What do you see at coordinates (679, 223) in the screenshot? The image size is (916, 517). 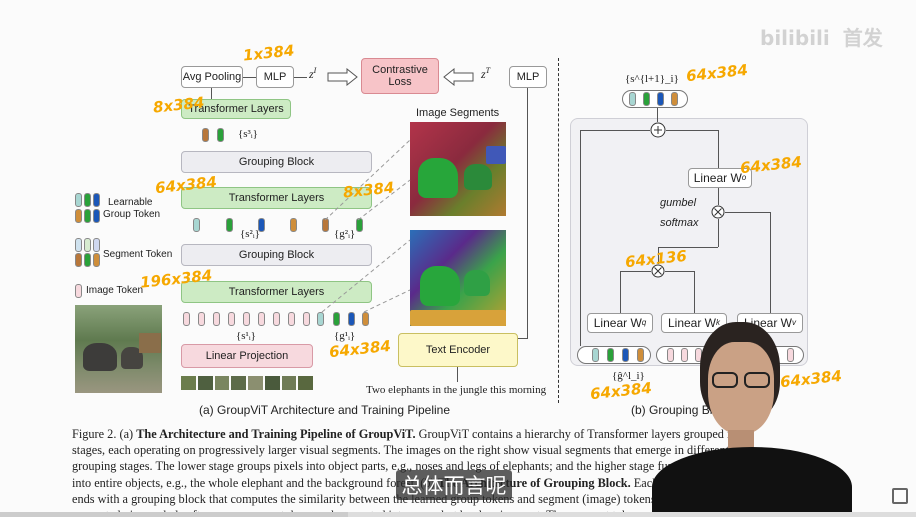 I see `softmax-label: softmax` at bounding box center [679, 223].